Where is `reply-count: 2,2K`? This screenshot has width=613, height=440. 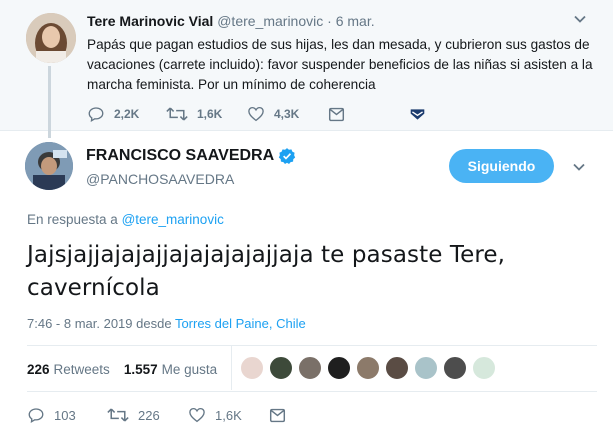 reply-count: 2,2K is located at coordinates (127, 114).